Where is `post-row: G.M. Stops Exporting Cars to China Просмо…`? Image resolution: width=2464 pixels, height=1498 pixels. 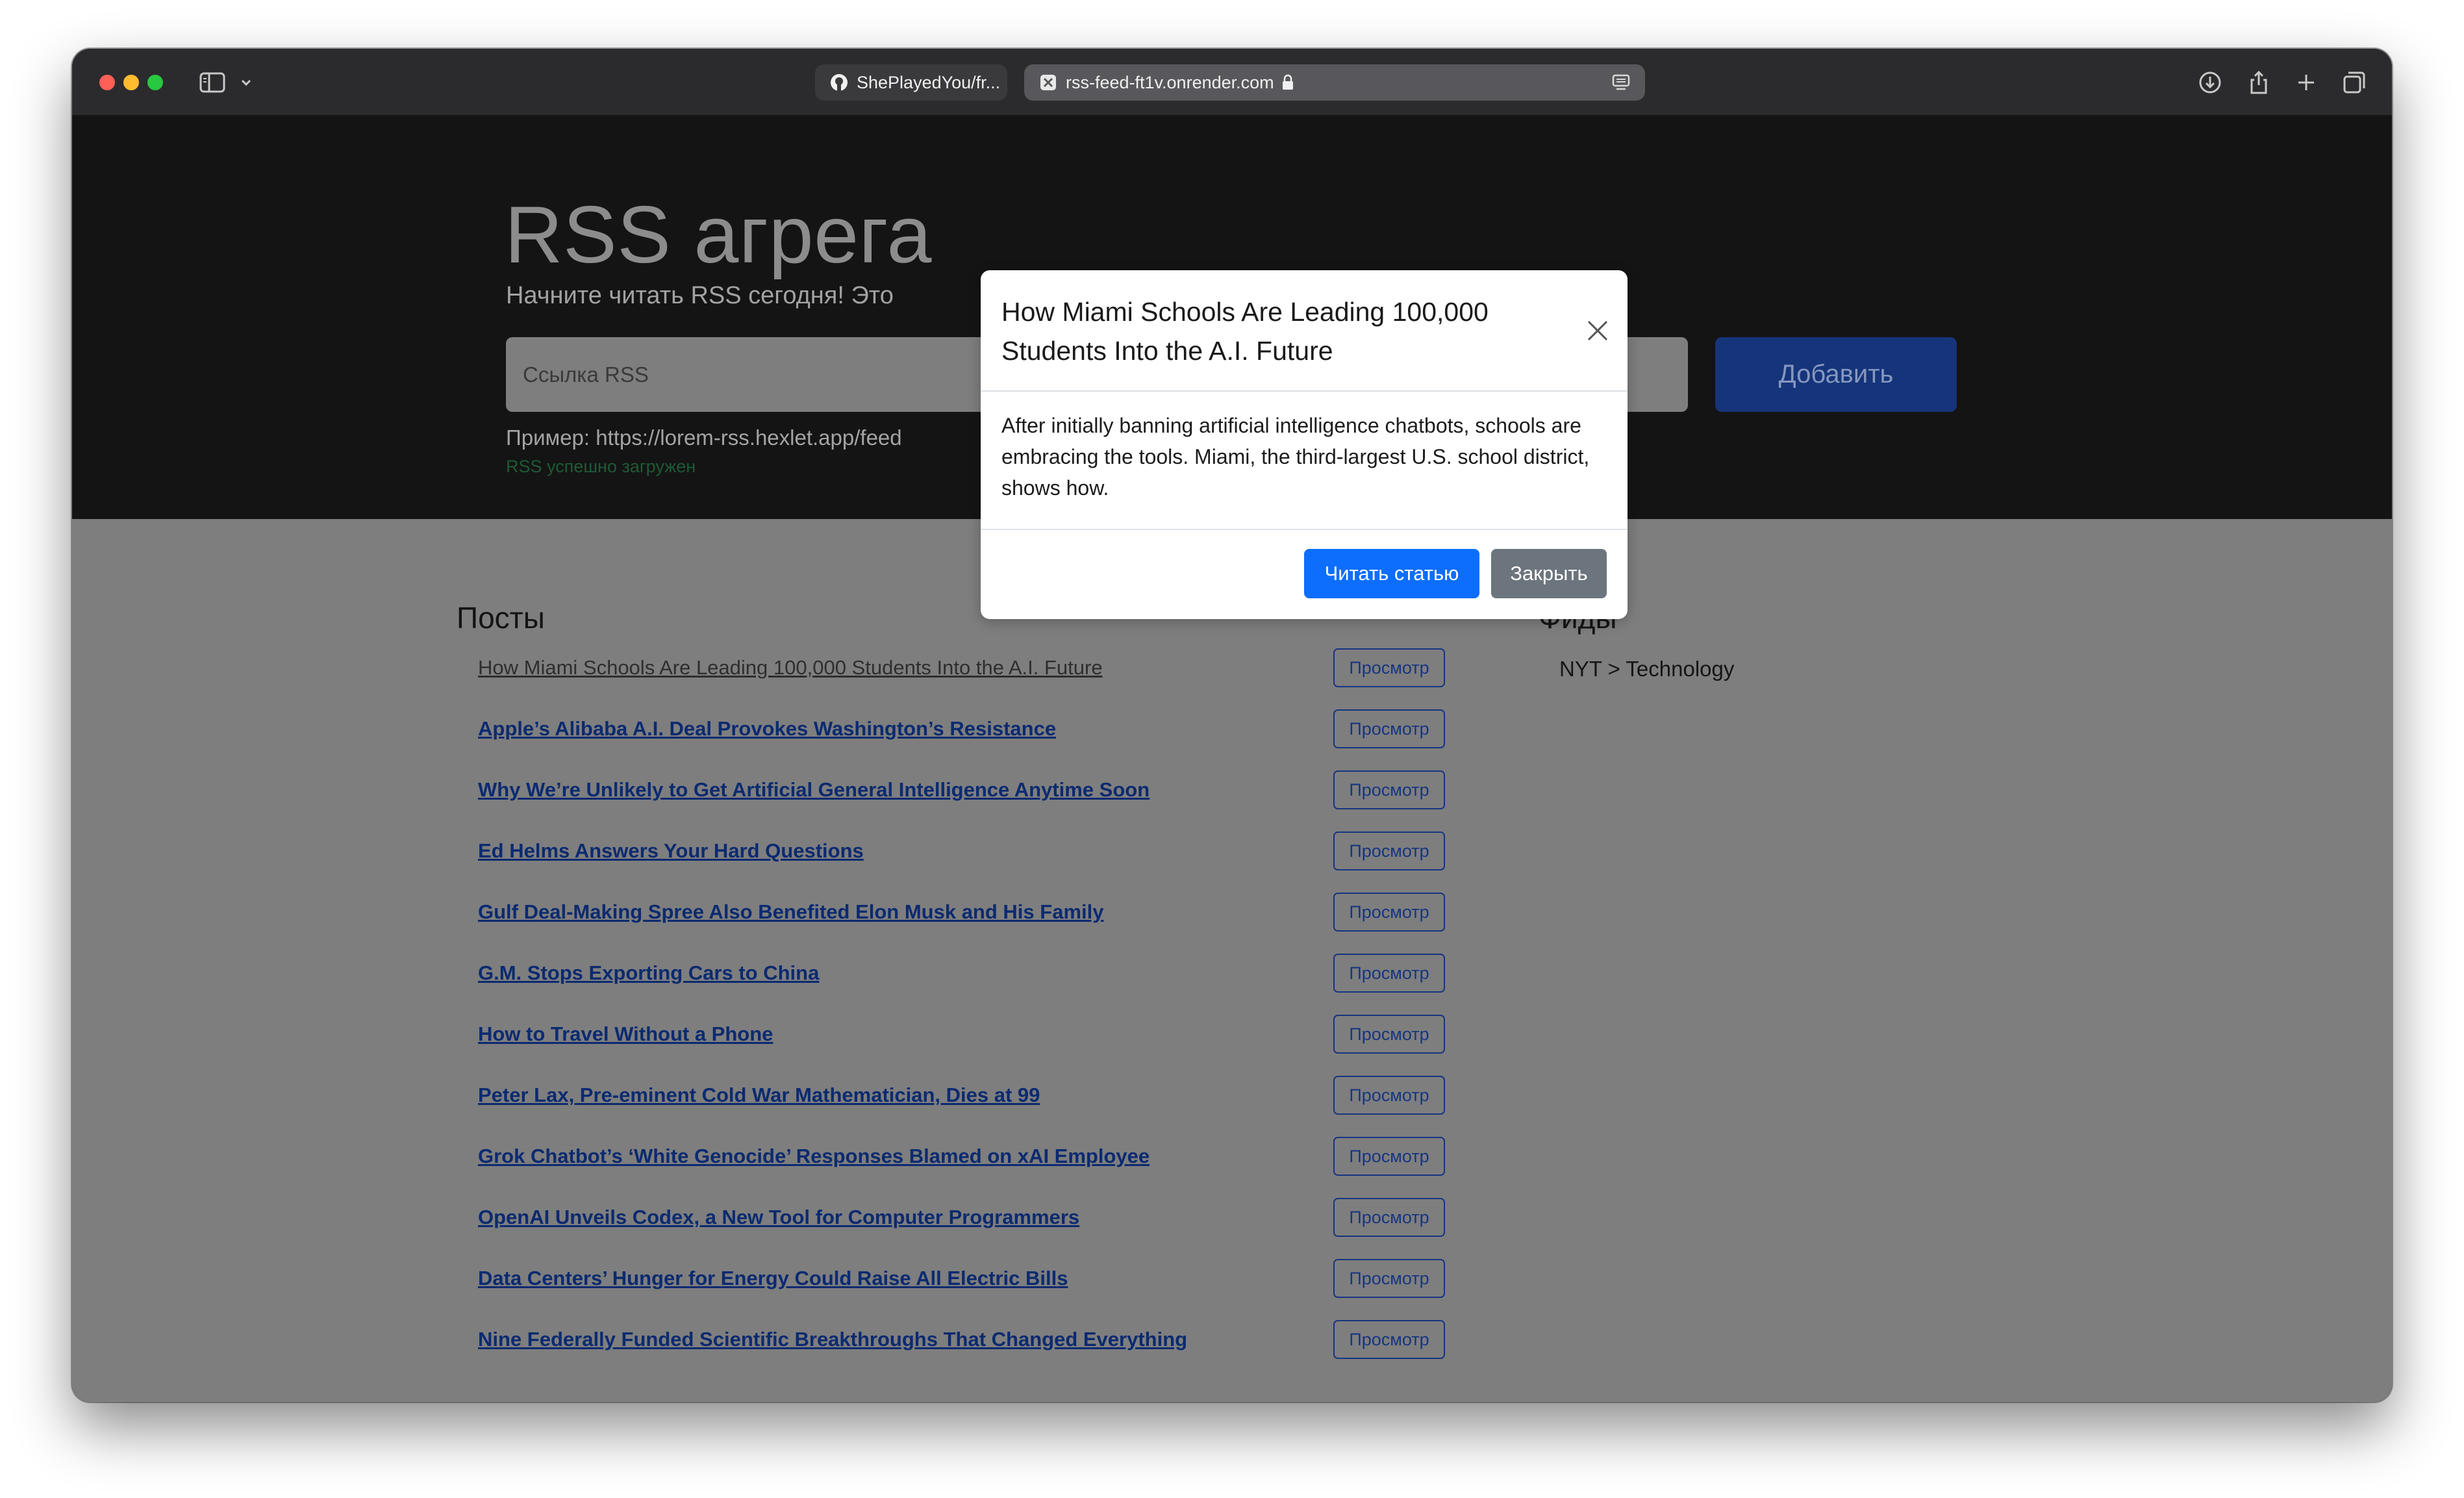 post-row: G.M. Stops Exporting Cars to China Просмо… is located at coordinates (997, 974).